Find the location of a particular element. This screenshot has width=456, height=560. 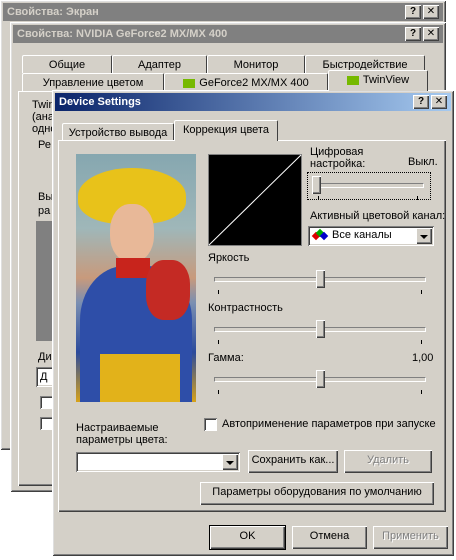

tab-color-management: Управление цветом is located at coordinates (93, 82).